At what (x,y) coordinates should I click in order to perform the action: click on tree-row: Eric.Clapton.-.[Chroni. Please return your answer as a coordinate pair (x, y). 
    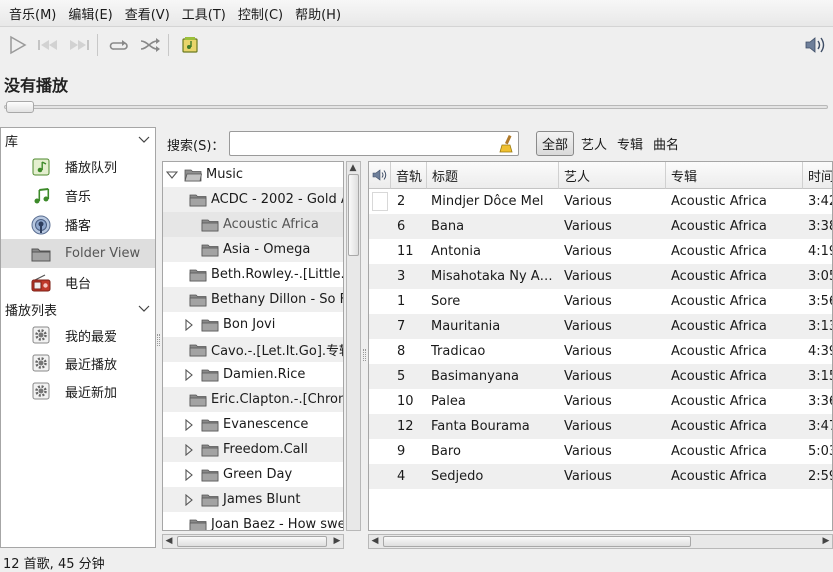
    Looking at the image, I should click on (253, 399).